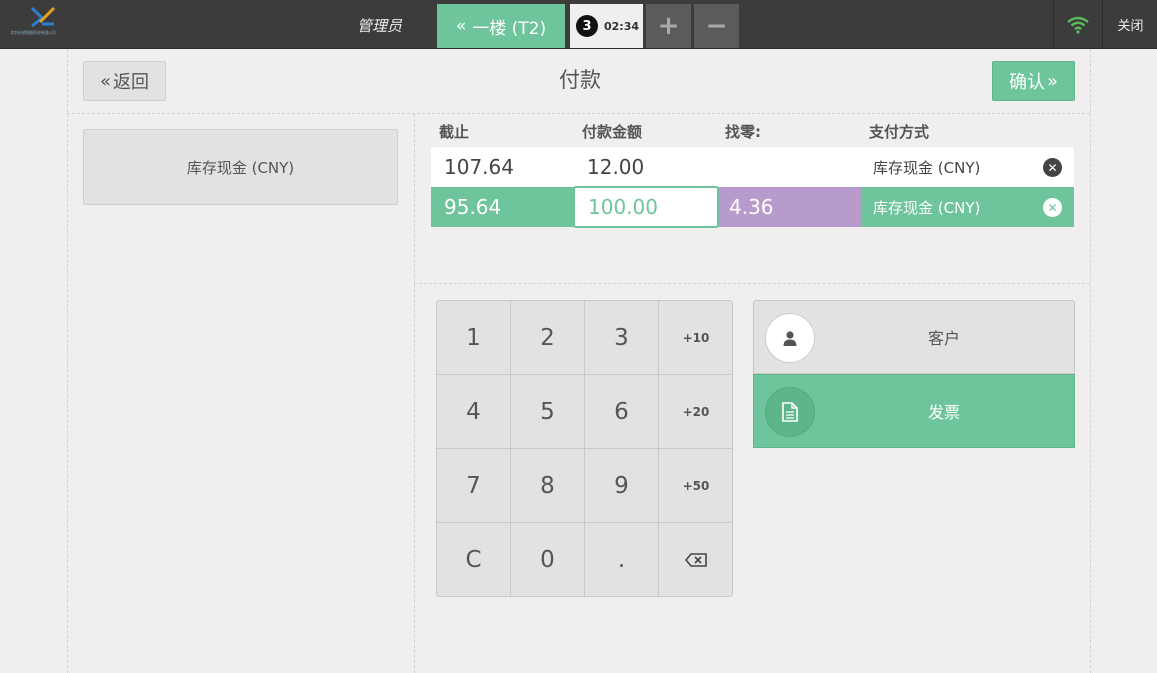 The height and width of the screenshot is (673, 1157). I want to click on invoice-button: 发票, so click(914, 411).